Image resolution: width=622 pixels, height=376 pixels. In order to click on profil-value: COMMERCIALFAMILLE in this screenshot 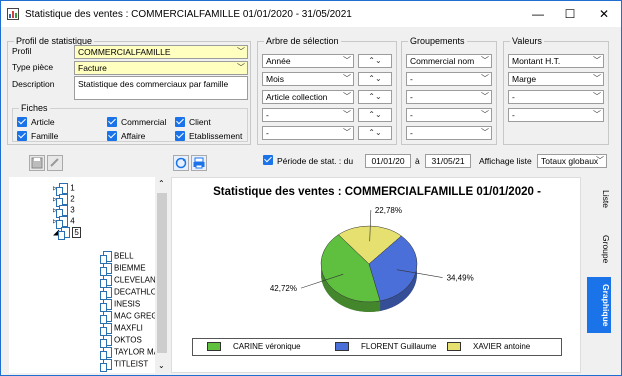, I will do `click(124, 52)`.